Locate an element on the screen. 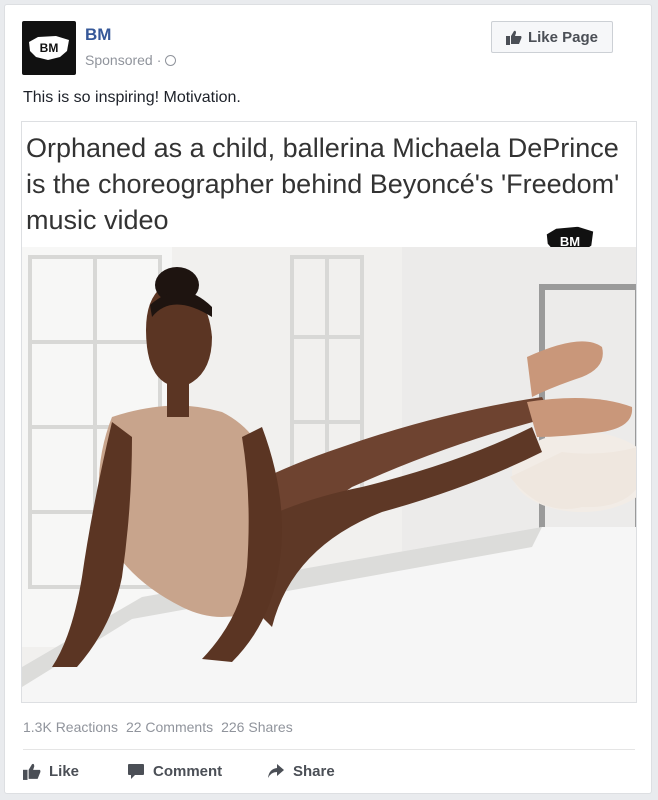 This screenshot has width=658, height=800. avatar-text: BM is located at coordinates (49, 48).